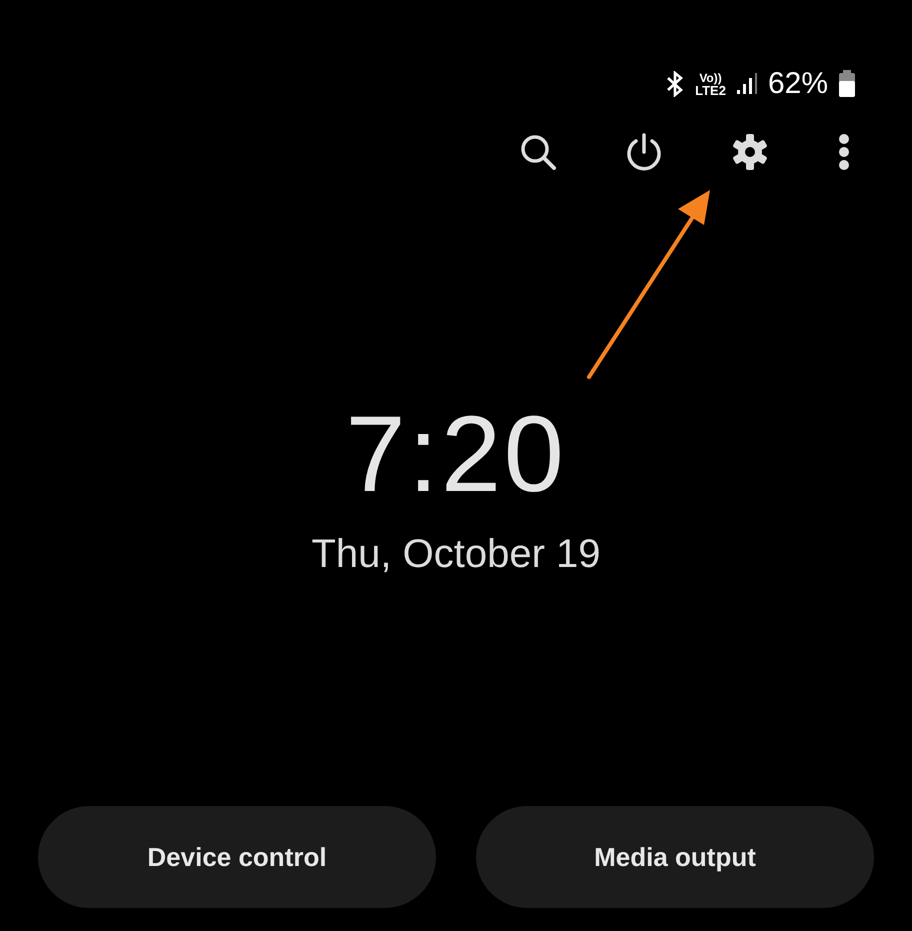  Describe the element at coordinates (456, 454) in the screenshot. I see `clock-time: 7:20` at that location.